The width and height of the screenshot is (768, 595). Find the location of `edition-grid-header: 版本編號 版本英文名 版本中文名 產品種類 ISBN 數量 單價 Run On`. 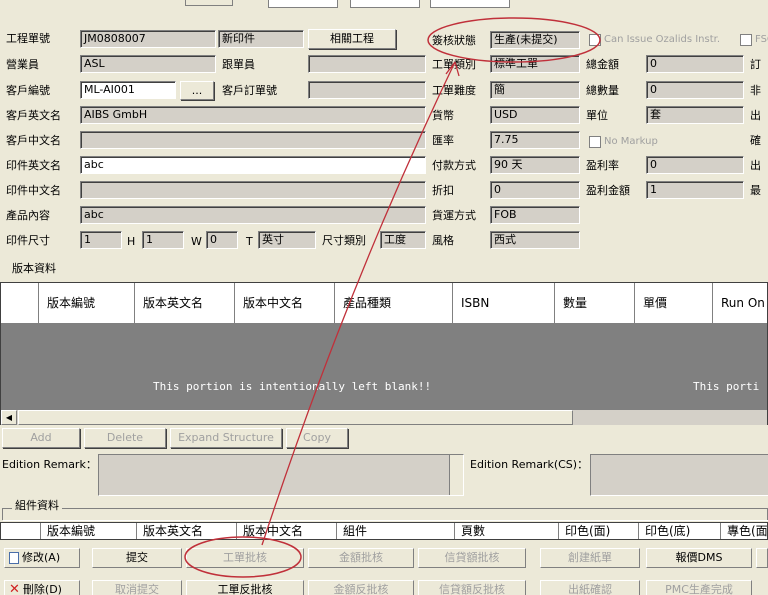

edition-grid-header: 版本編號 版本英文名 版本中文名 產品種類 ISBN 數量 單價 Run On is located at coordinates (384, 303).